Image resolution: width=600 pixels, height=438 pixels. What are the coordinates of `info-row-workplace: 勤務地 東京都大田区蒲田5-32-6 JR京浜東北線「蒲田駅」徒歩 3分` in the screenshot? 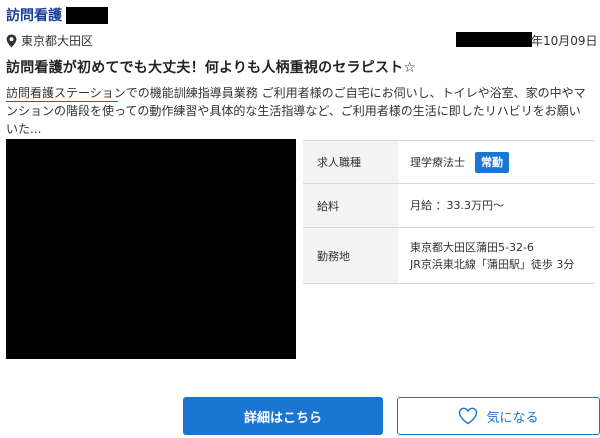 It's located at (449, 255).